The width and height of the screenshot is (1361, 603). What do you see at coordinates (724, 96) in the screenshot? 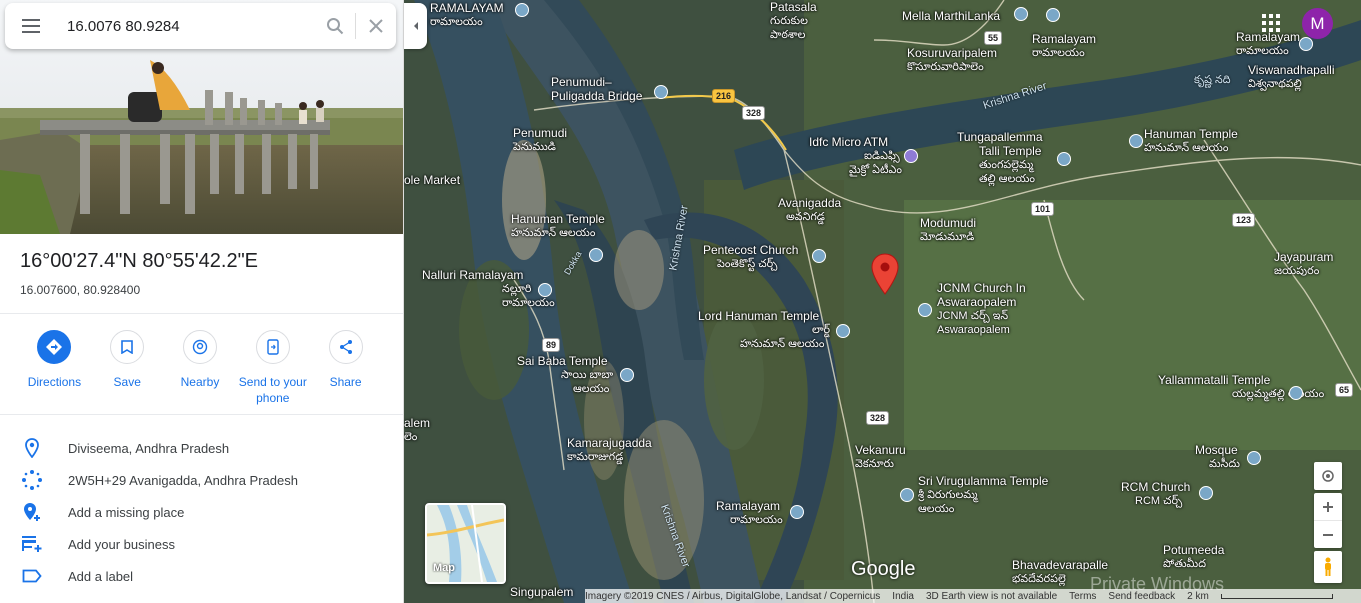
I see `route-shield: 216` at bounding box center [724, 96].